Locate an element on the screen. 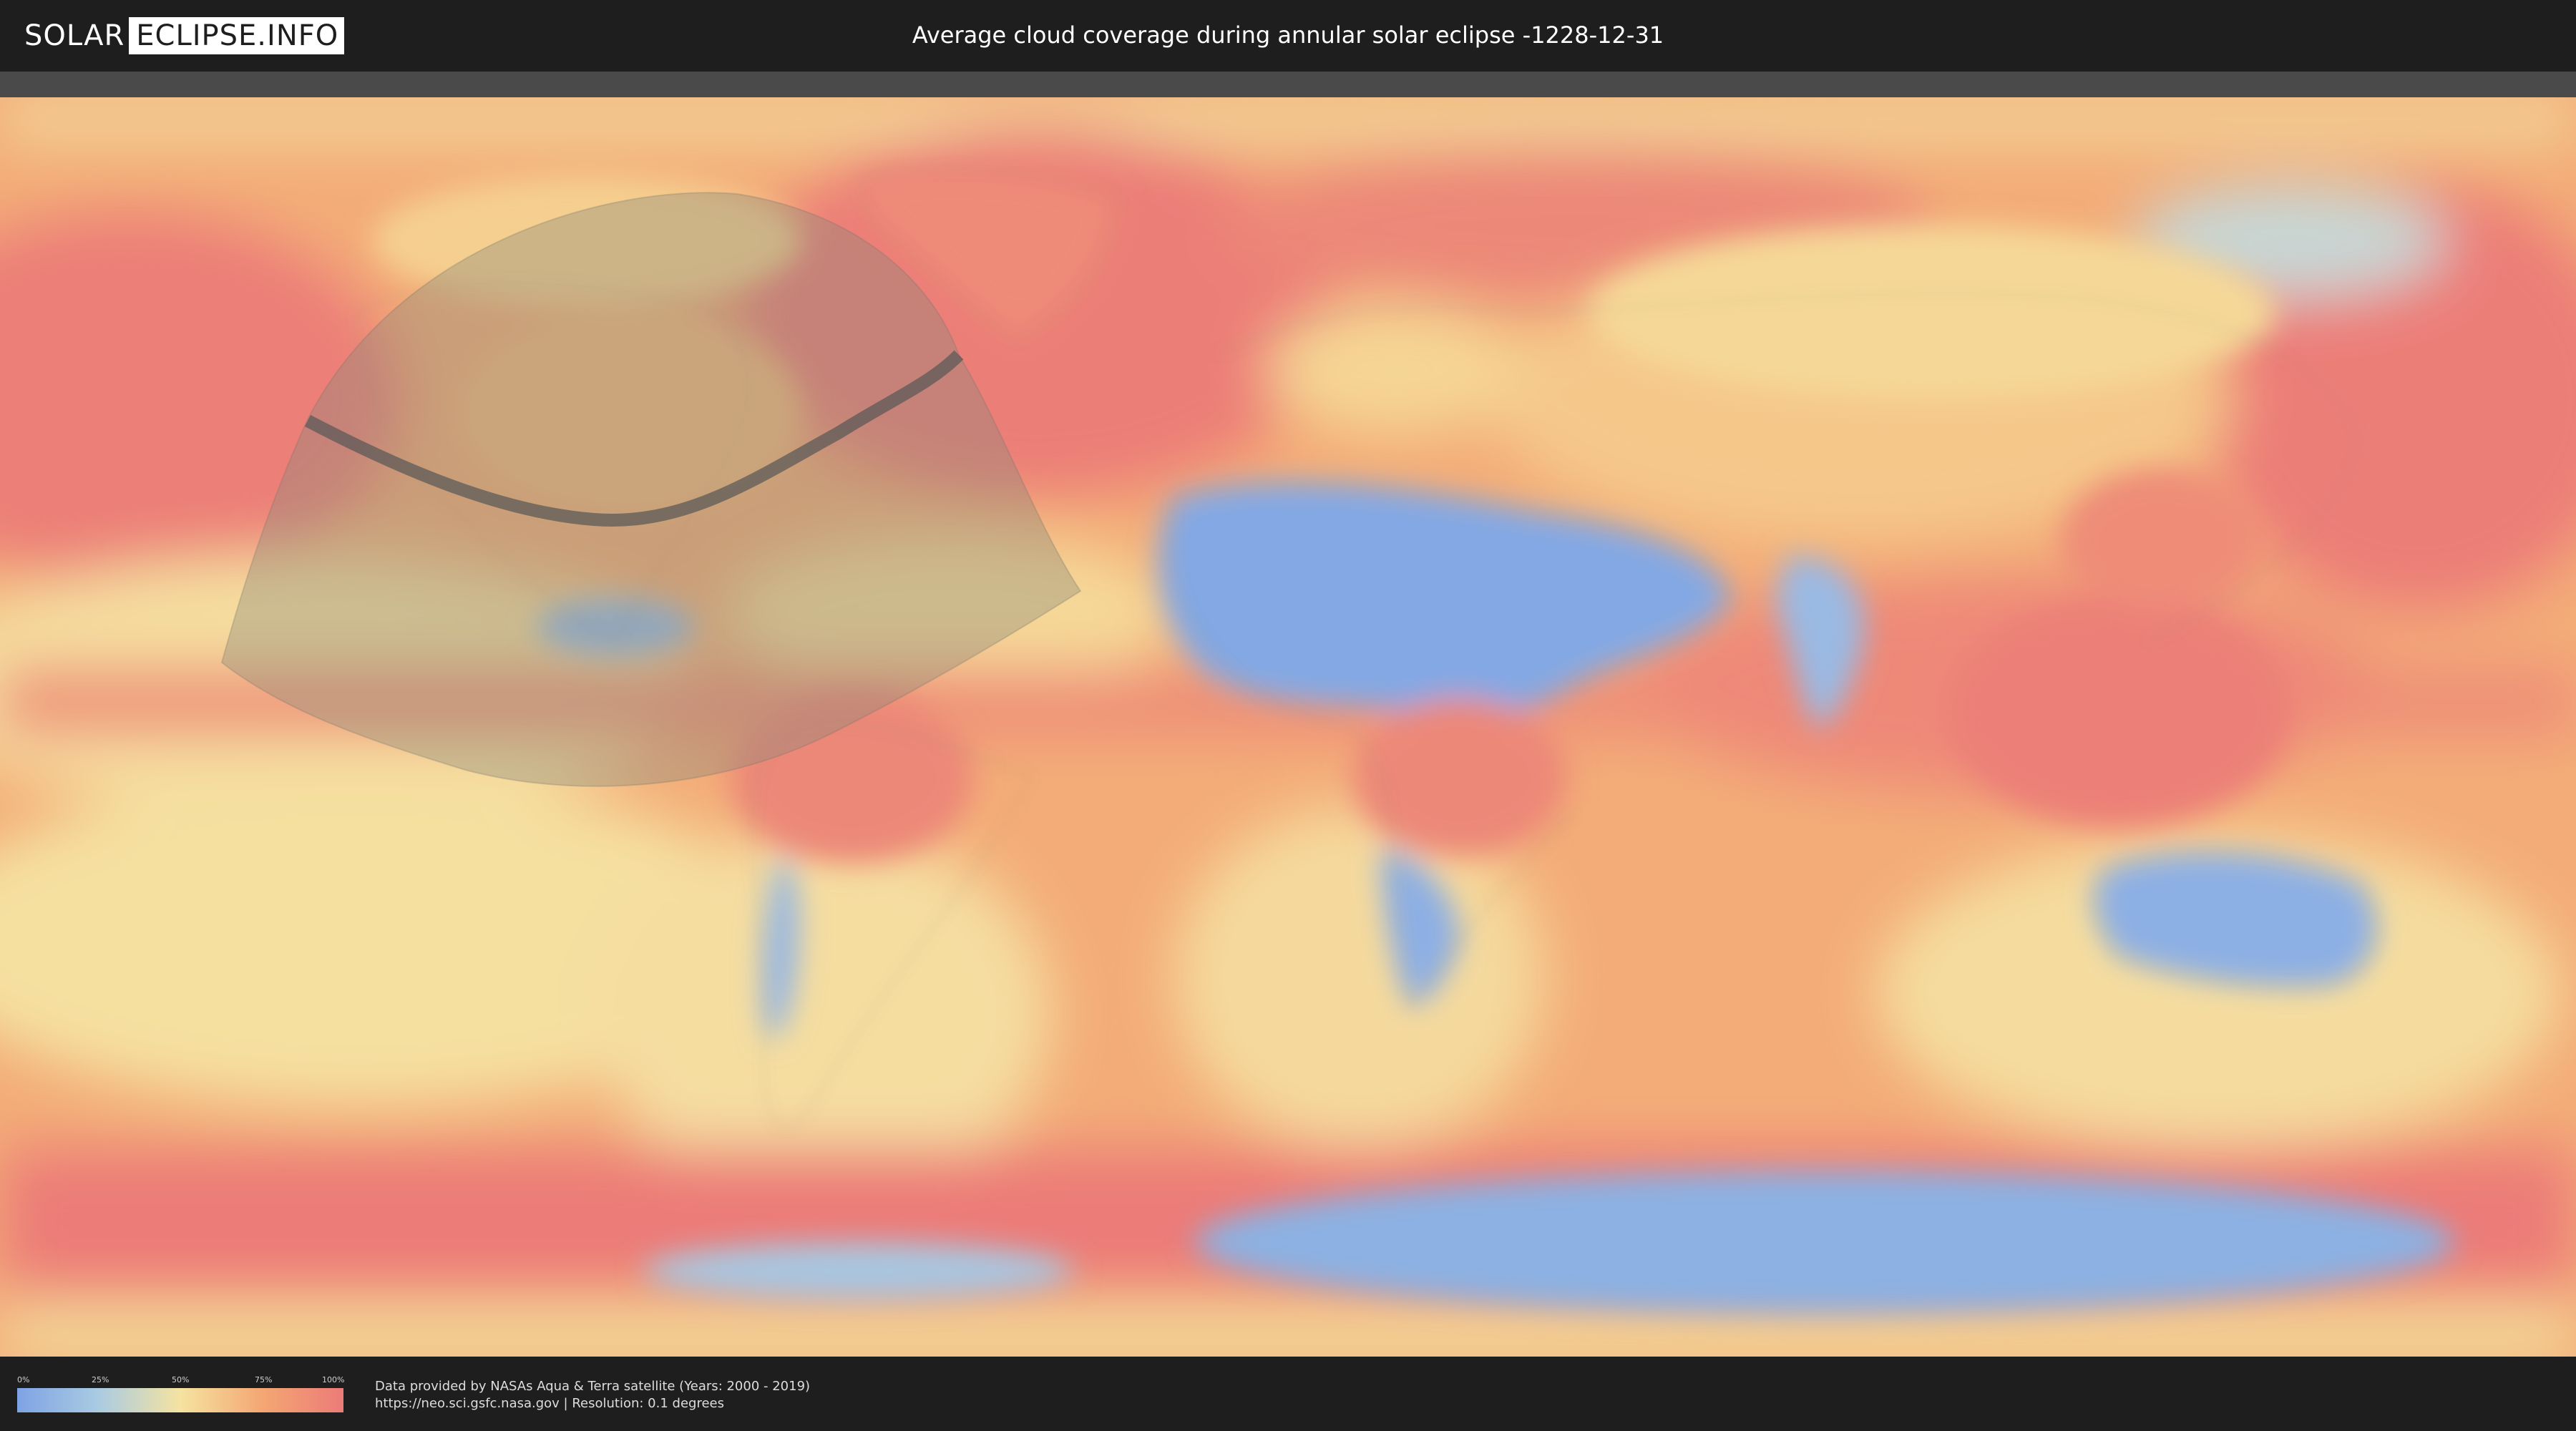 This screenshot has height=1431, width=2576. header-divider is located at coordinates (1288, 84).